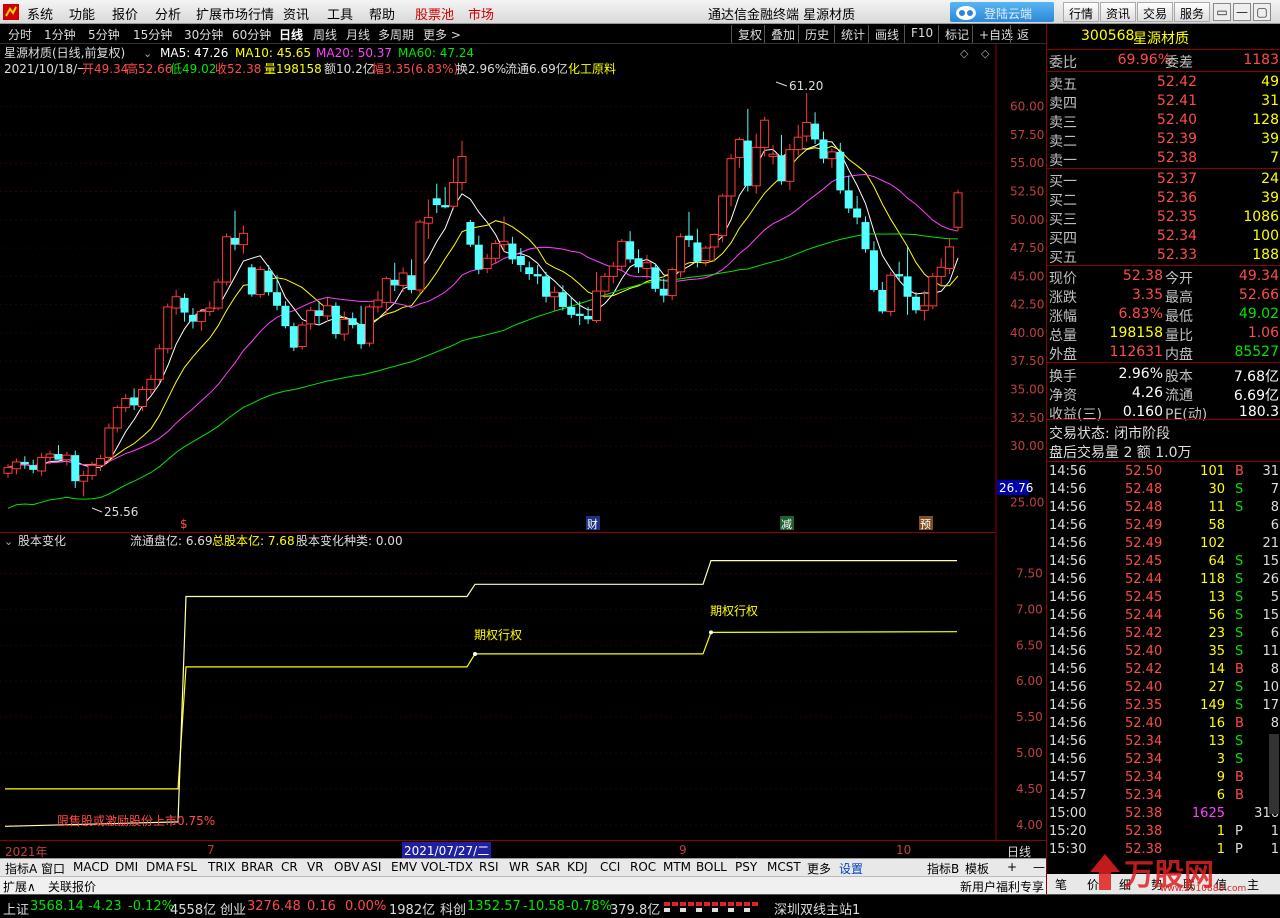 This screenshot has width=1280, height=918. Describe the element at coordinates (1274, 774) in the screenshot. I see `tick-scrollbar` at that location.